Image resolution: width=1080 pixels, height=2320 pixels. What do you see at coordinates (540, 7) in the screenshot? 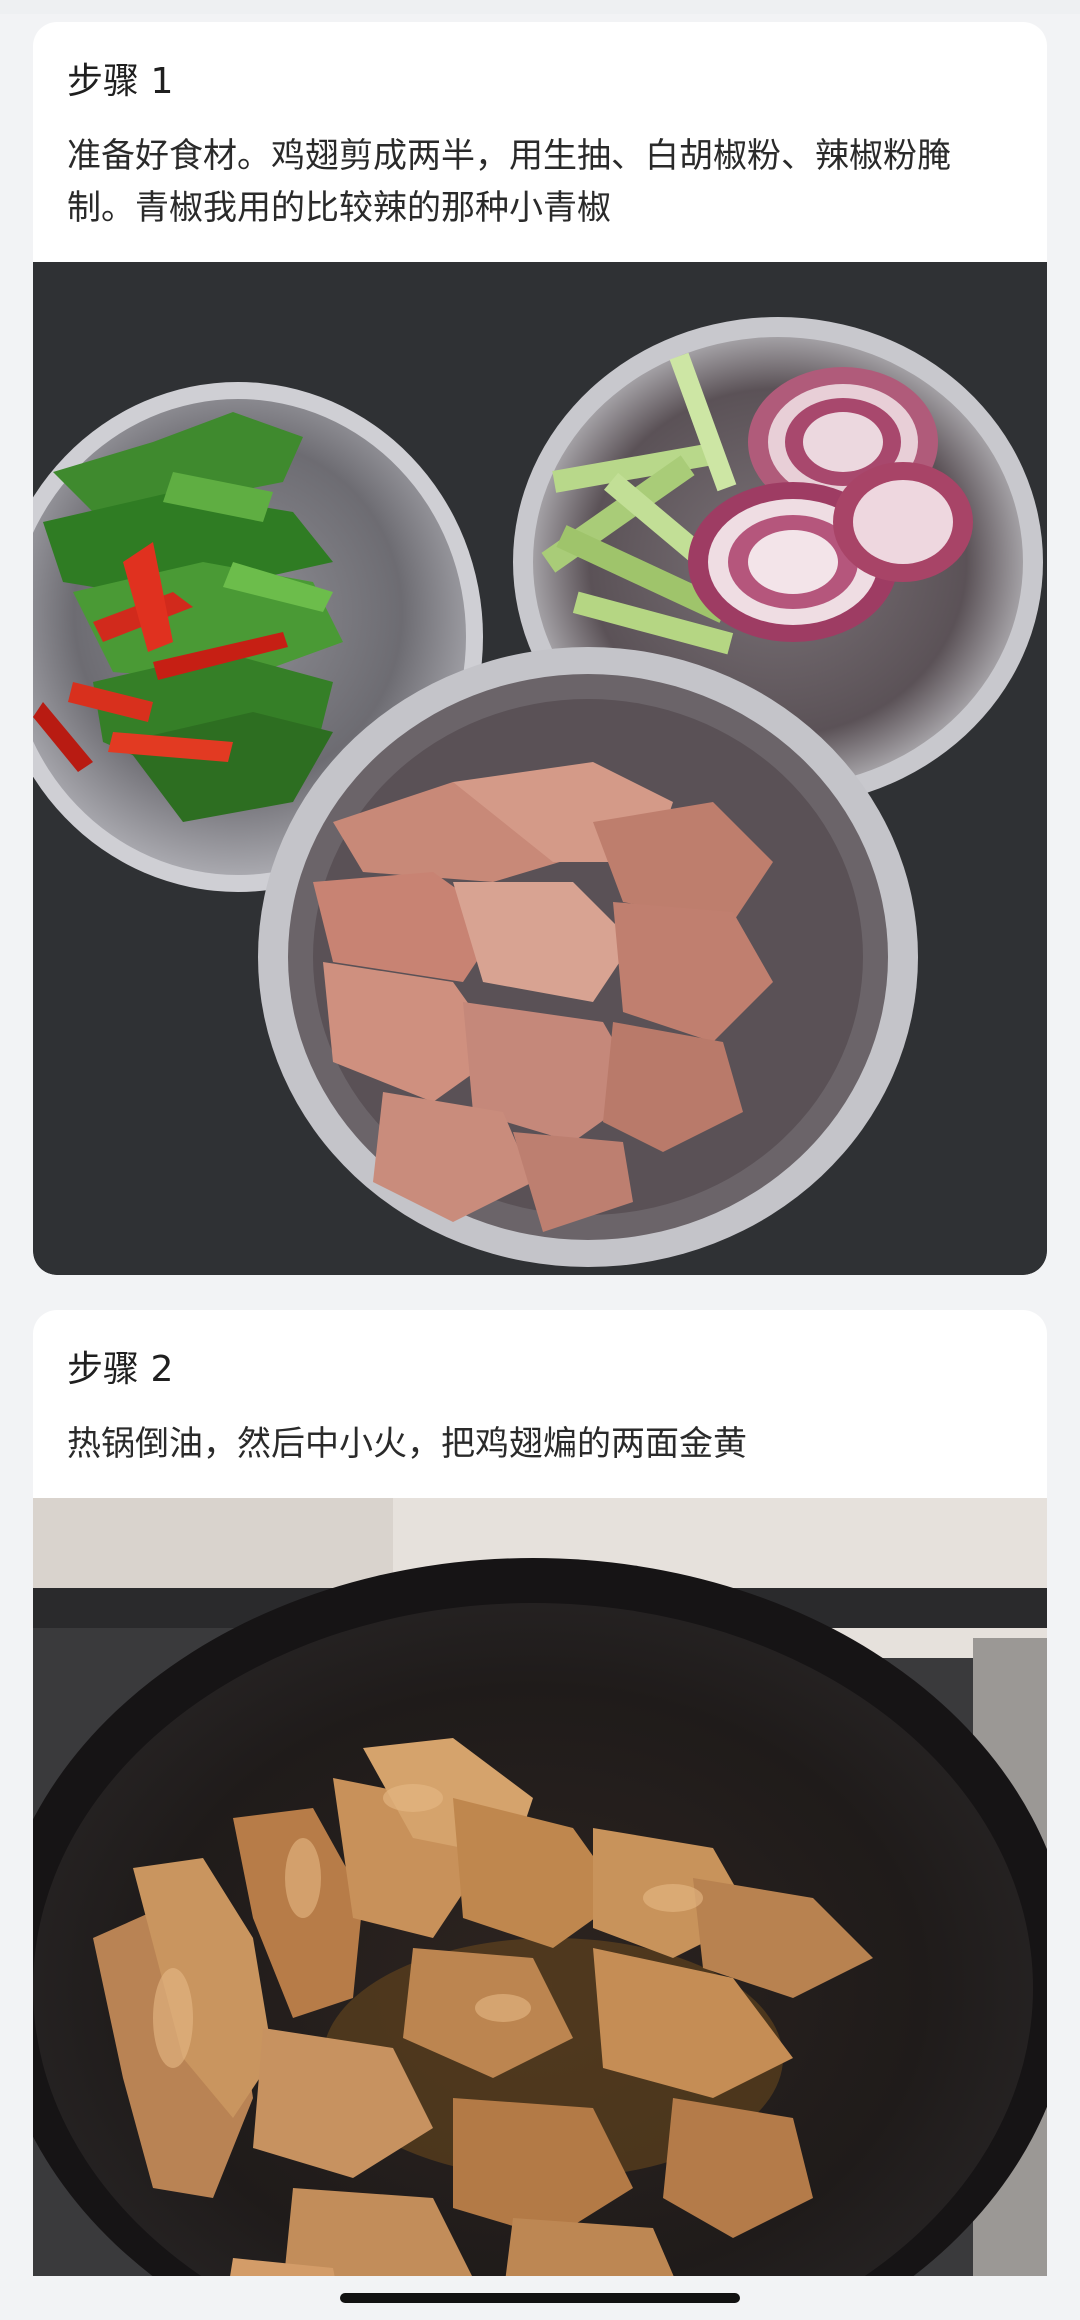
I see `status-strip` at bounding box center [540, 7].